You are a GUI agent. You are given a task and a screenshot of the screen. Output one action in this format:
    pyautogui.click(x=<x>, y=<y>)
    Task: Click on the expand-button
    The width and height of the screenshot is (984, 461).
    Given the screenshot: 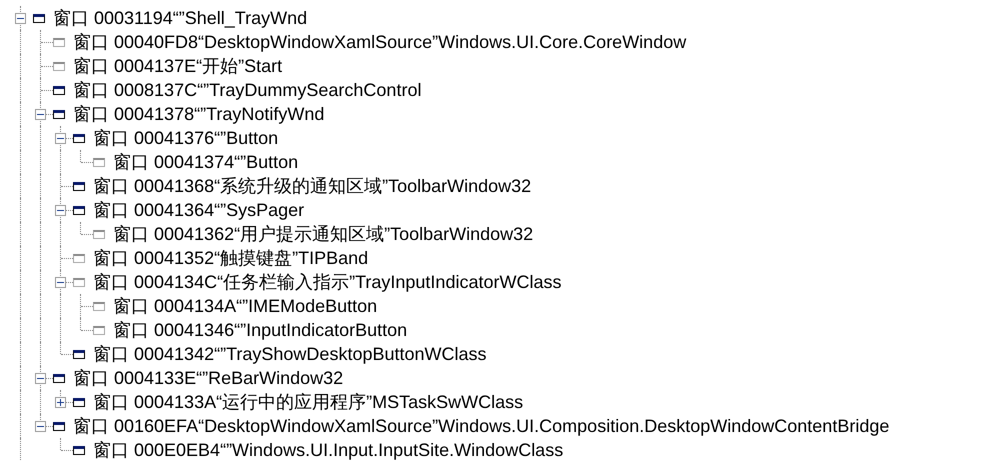 What is the action you would take?
    pyautogui.click(x=60, y=402)
    